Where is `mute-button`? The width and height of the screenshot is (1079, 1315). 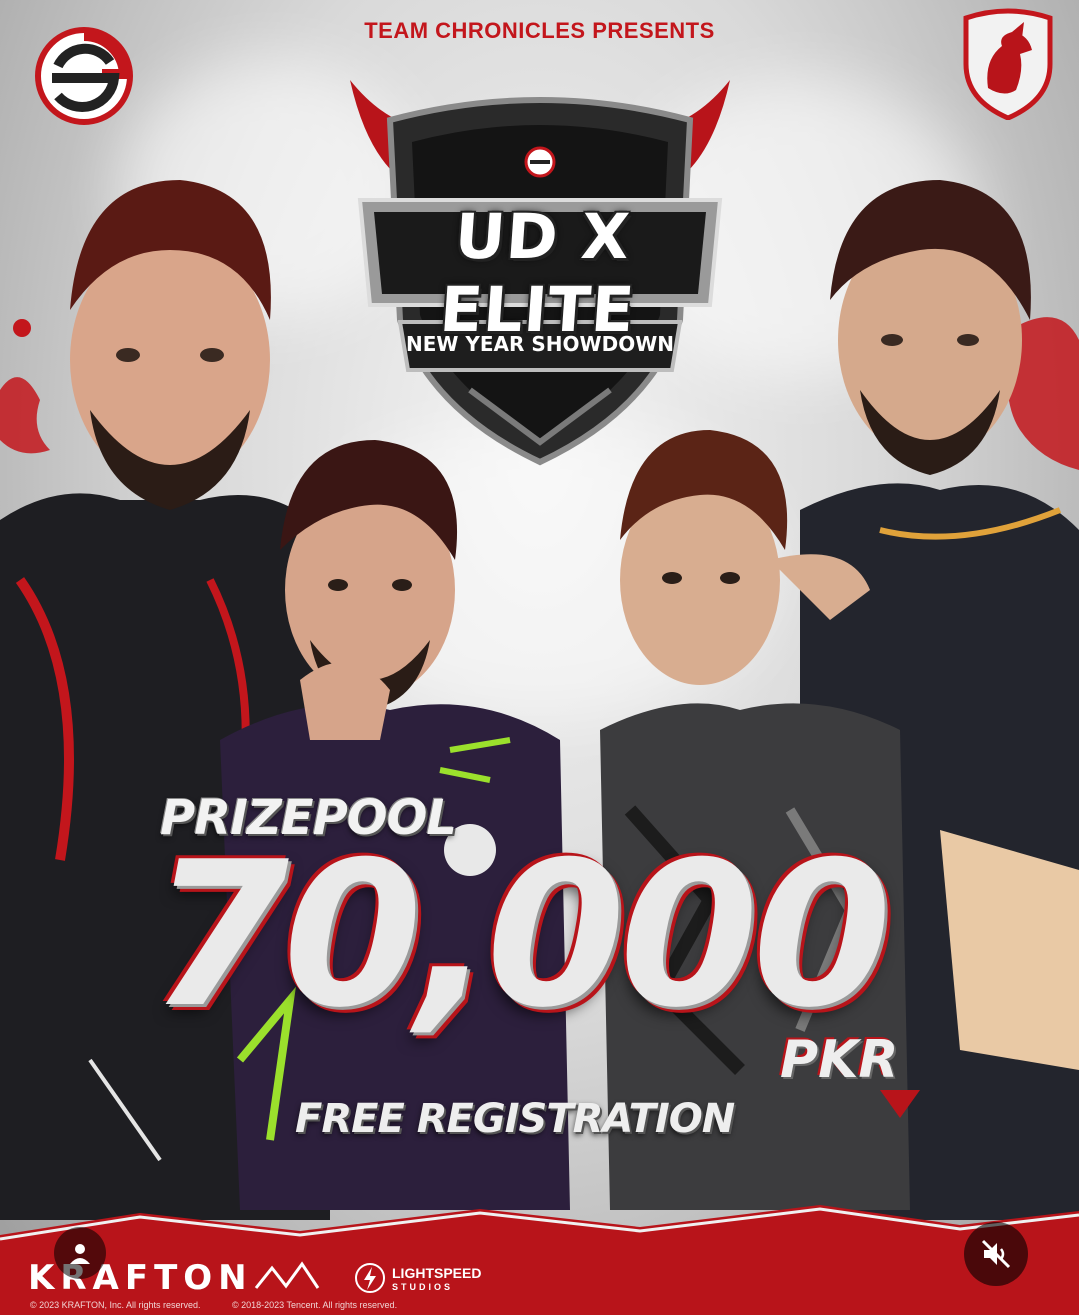 mute-button is located at coordinates (996, 1254).